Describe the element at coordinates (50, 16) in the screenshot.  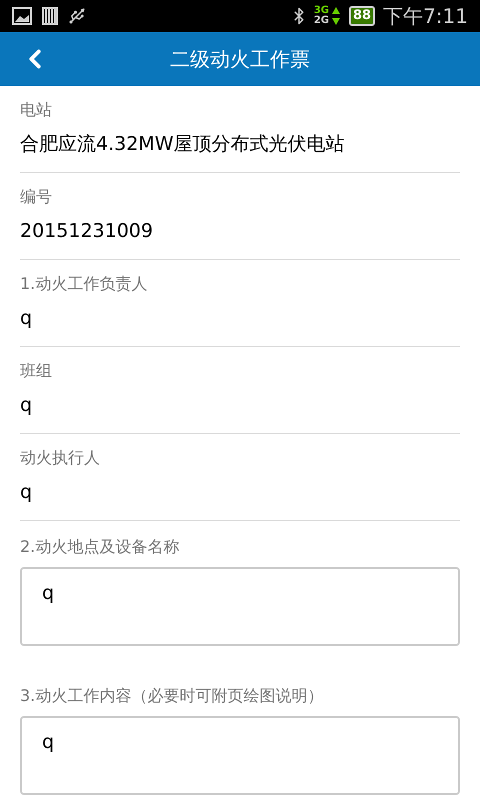
I see `sim-card-icon` at that location.